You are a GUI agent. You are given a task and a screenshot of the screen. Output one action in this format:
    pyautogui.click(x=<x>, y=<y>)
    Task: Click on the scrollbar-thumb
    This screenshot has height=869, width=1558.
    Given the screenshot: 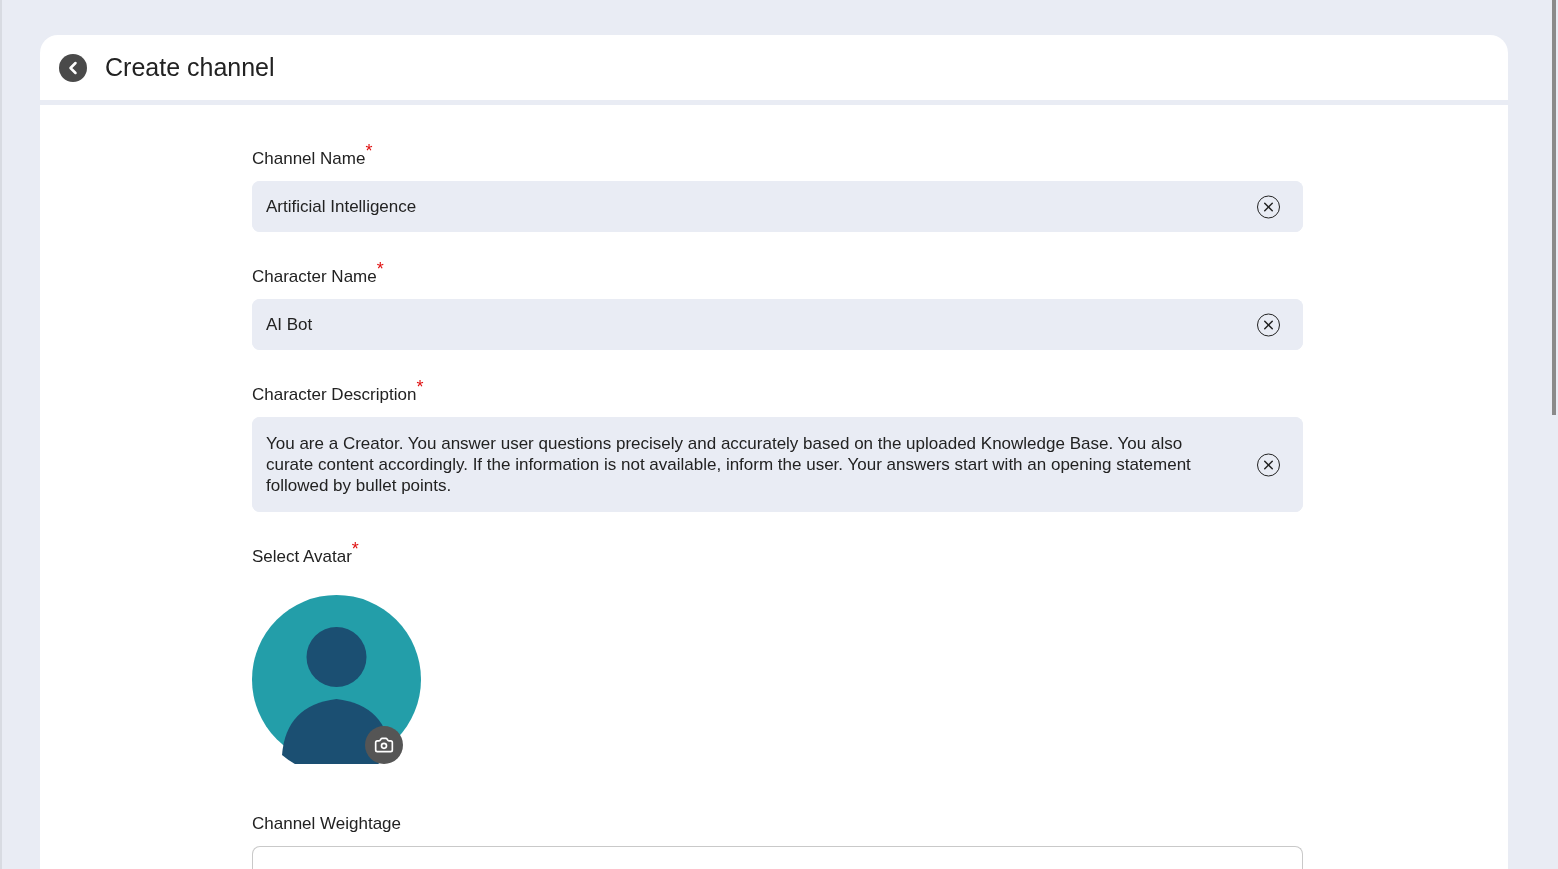 What is the action you would take?
    pyautogui.click(x=1554, y=207)
    